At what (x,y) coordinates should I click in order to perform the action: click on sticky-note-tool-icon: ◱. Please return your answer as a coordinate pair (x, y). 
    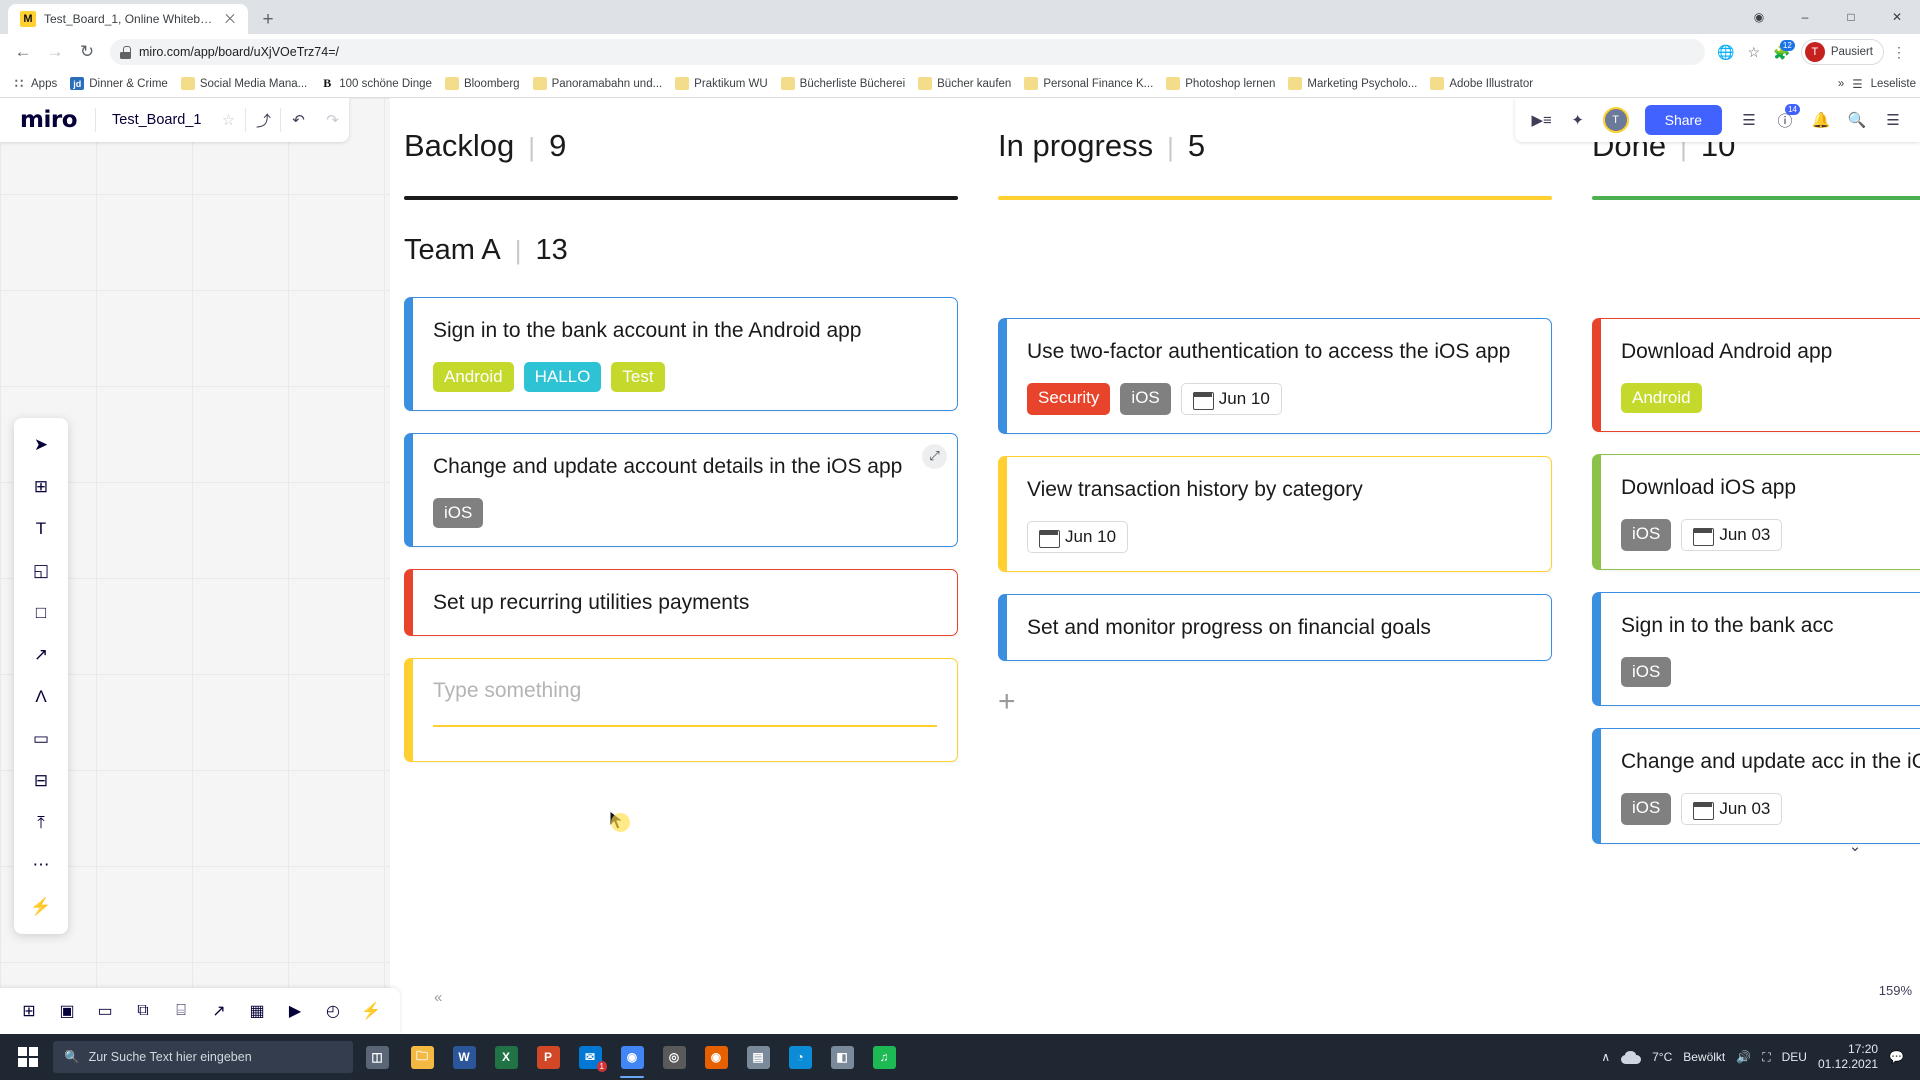
    Looking at the image, I should click on (41, 571).